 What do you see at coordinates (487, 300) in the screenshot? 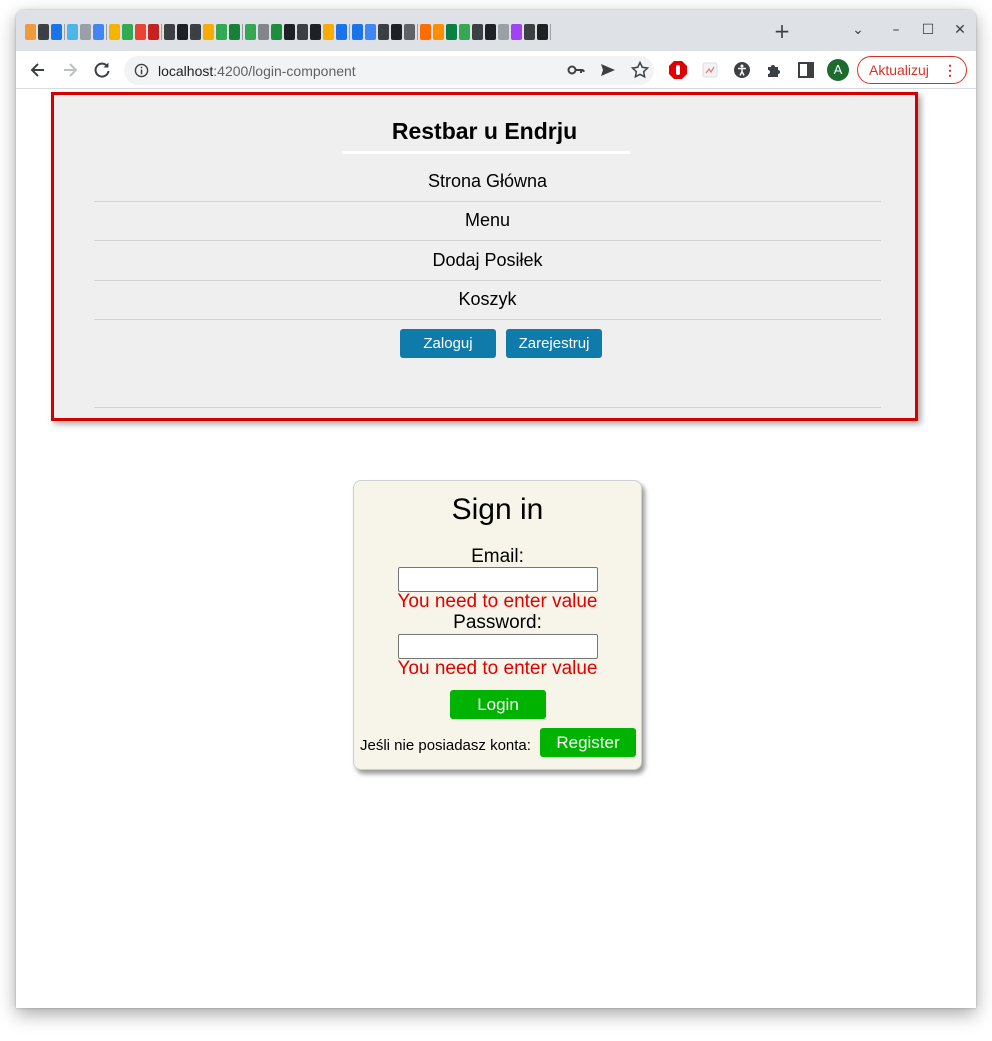
I see `nav-item-cart: Koszyk` at bounding box center [487, 300].